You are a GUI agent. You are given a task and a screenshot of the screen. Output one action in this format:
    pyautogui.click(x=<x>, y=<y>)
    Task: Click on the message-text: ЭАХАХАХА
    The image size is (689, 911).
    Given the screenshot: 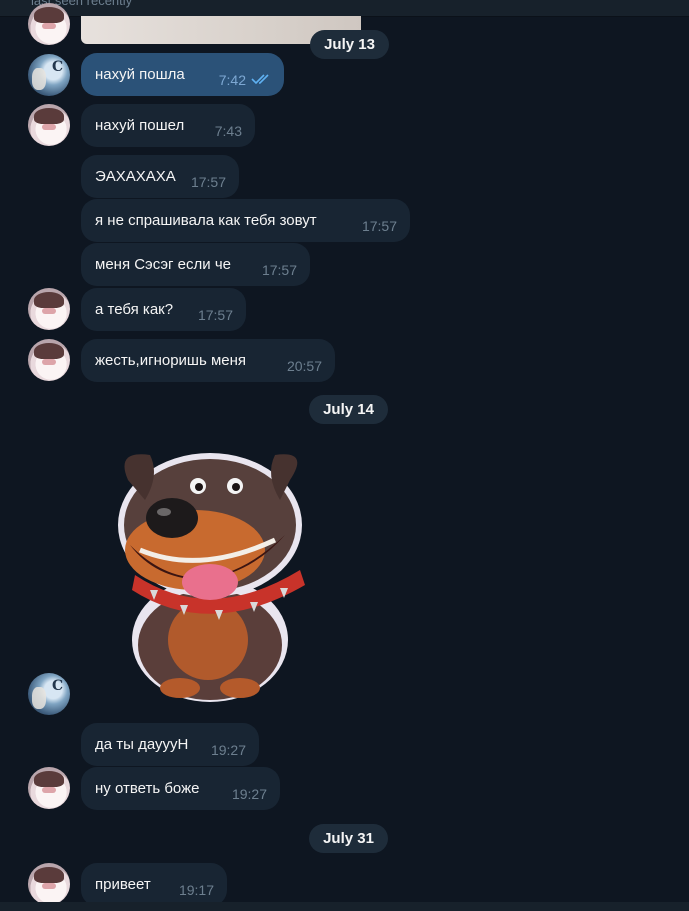 What is the action you would take?
    pyautogui.click(x=135, y=176)
    